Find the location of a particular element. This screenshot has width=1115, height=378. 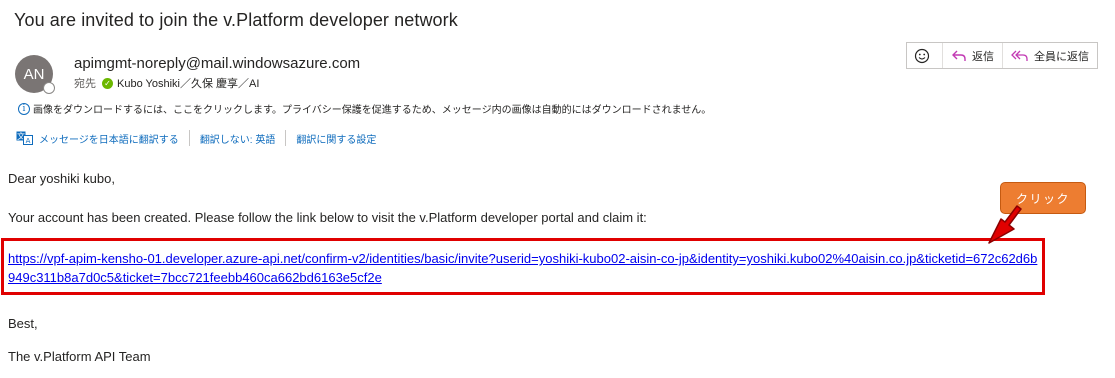

closing: Best, is located at coordinates (23, 323).